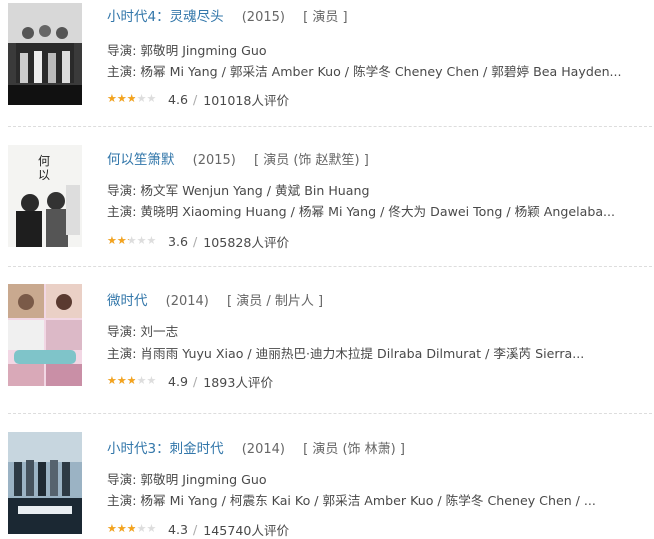 This screenshot has height=539, width=654. I want to click on svg-text: 何, so click(44, 161).